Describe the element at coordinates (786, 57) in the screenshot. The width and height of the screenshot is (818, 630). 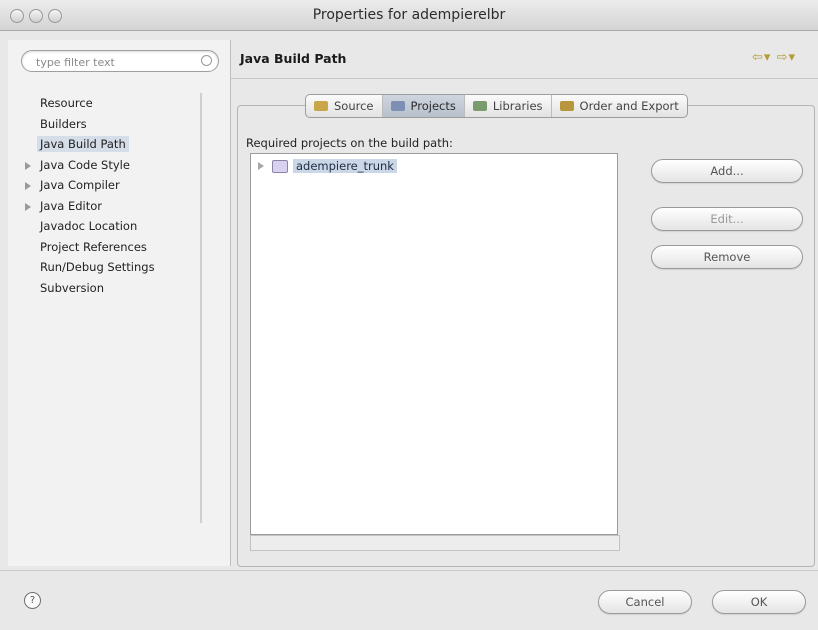
I see `forward-arrow-icon: ⇨▾` at that location.